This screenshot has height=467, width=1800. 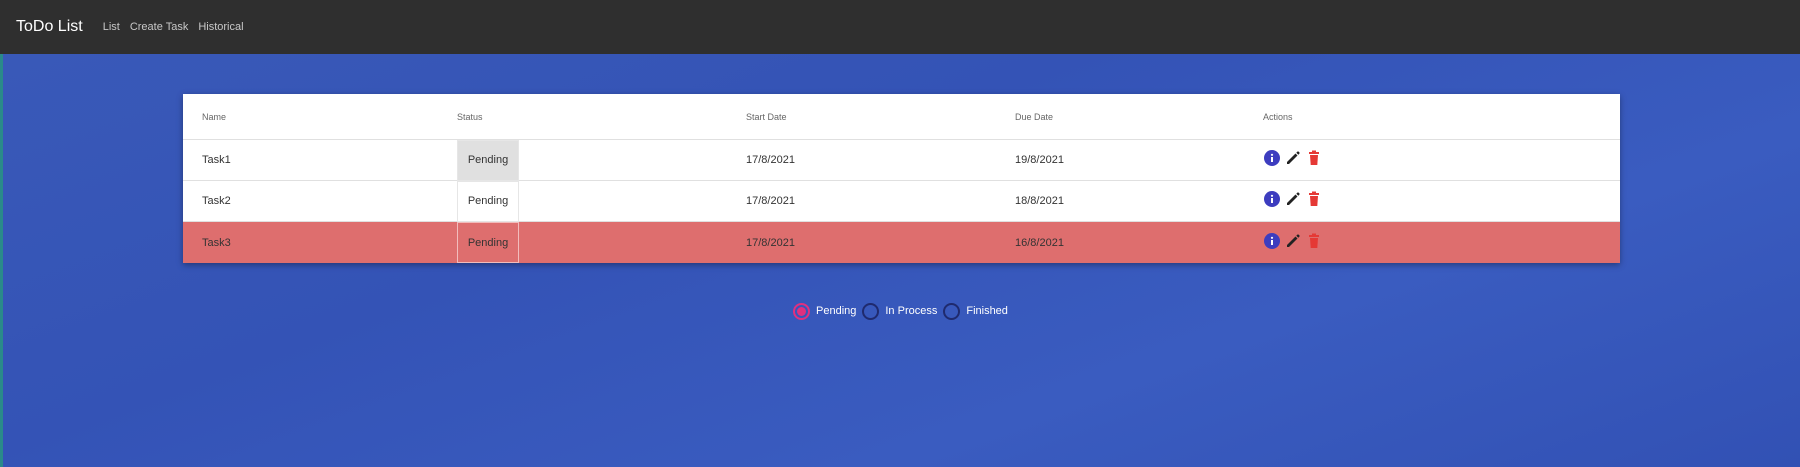 I want to click on header-actions: Actions, so click(x=1278, y=116).